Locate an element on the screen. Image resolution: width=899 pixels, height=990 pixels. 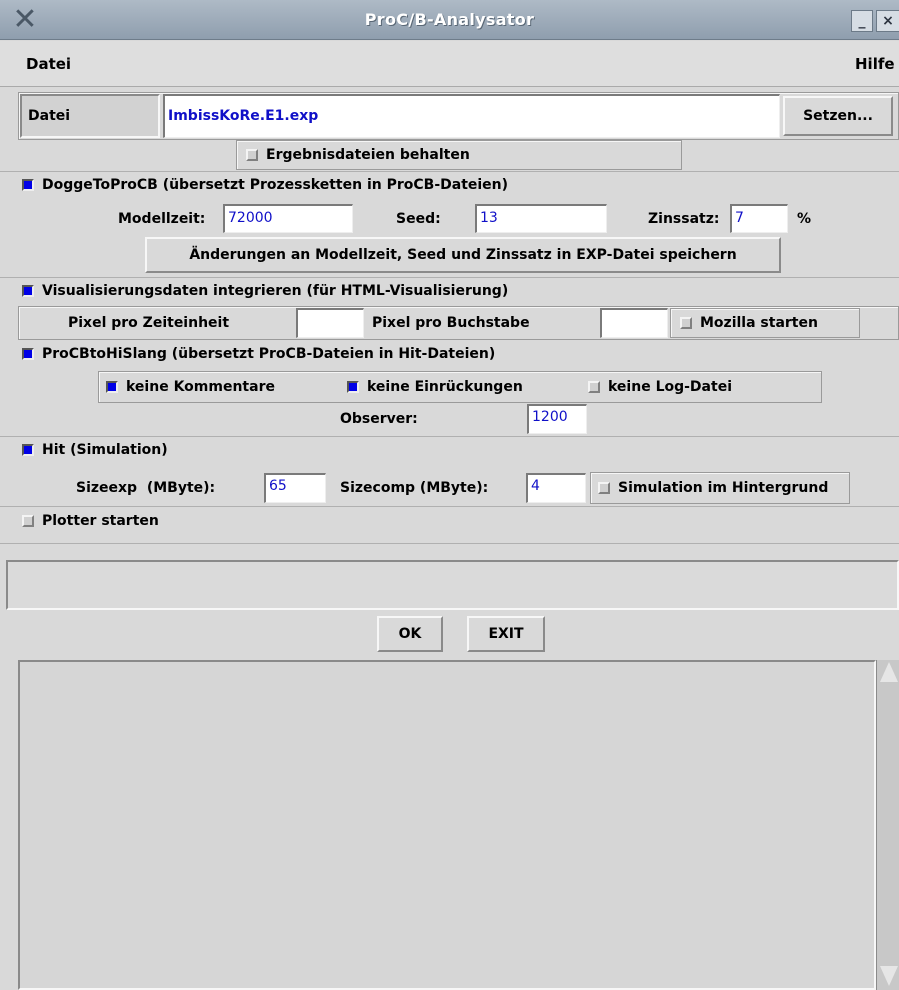
modellzeit-field: 72000 is located at coordinates (288, 218).